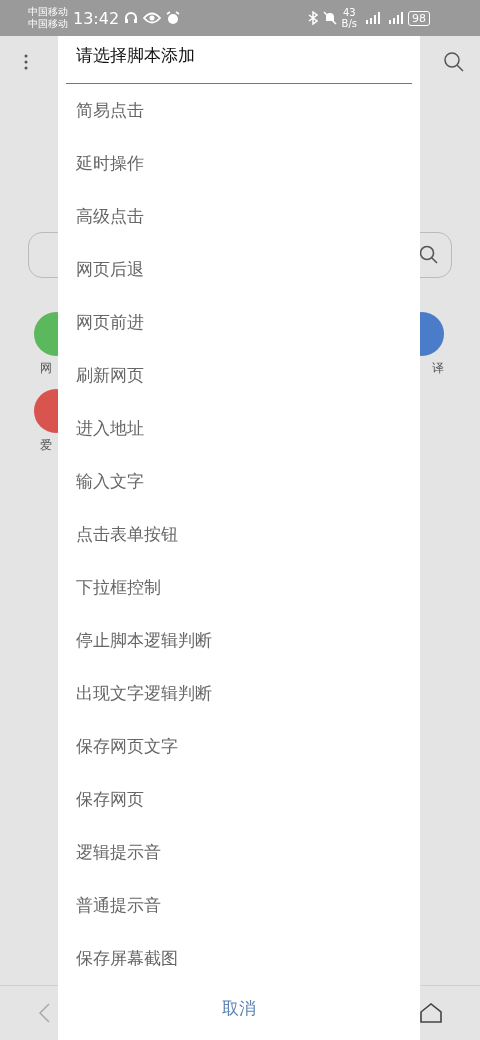 Image resolution: width=480 pixels, height=1040 pixels. What do you see at coordinates (349, 23) in the screenshot?
I see `net-unit: B/s` at bounding box center [349, 23].